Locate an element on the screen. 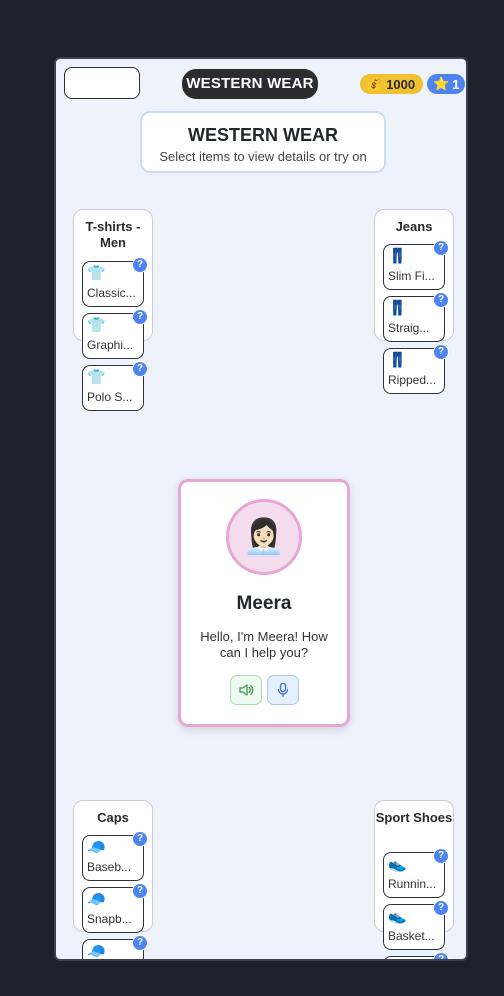 The width and height of the screenshot is (504, 996). back-button is located at coordinates (102, 83).